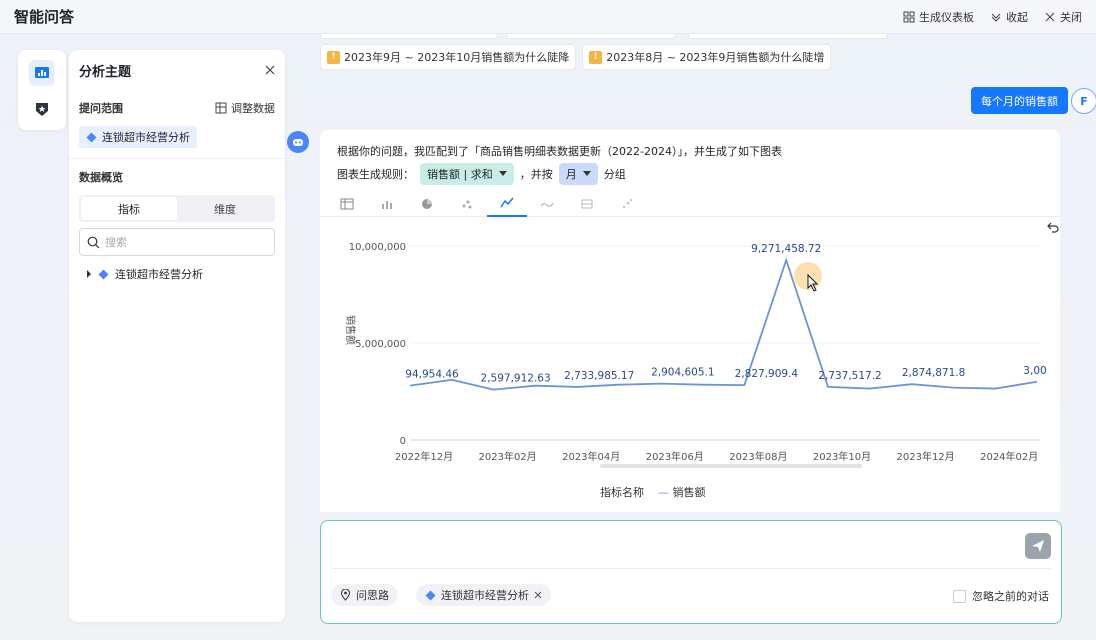 Image resolution: width=1096 pixels, height=640 pixels. What do you see at coordinates (578, 174) in the screenshot?
I see `dimension-selector: 月` at bounding box center [578, 174].